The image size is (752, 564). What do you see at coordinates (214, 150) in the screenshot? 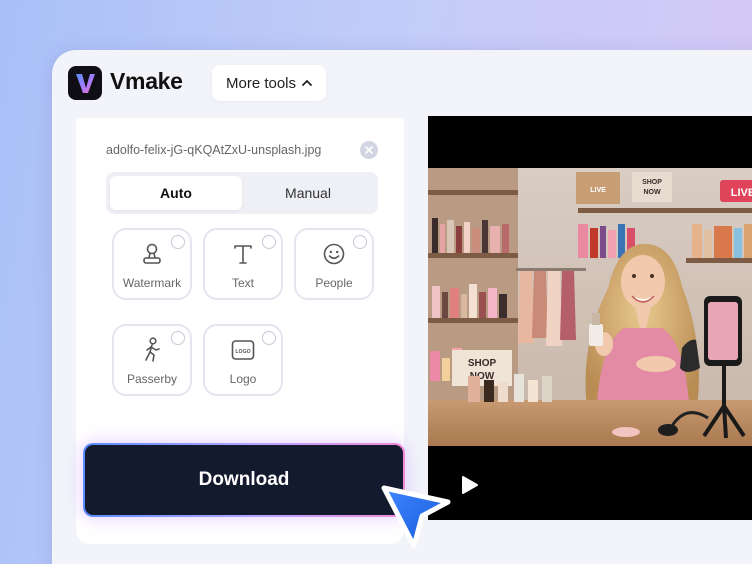
I see `file-name: adolfo-felix-jG-qKQAtZxU-unsplash.jpg` at bounding box center [214, 150].